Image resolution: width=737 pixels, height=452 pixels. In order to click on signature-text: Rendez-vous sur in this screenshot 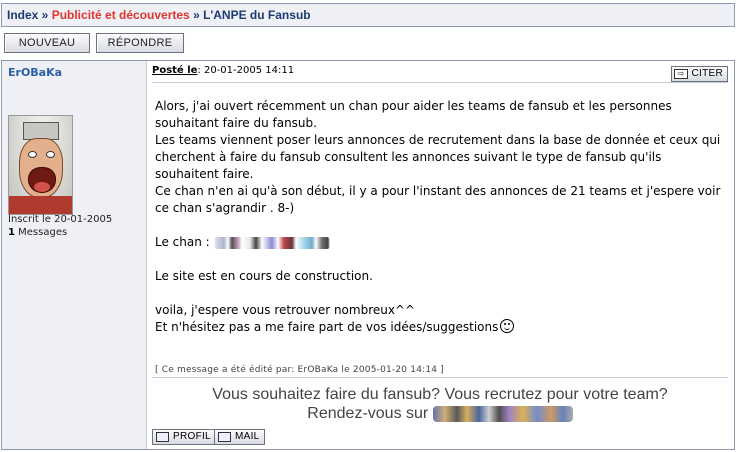, I will do `click(370, 413)`.